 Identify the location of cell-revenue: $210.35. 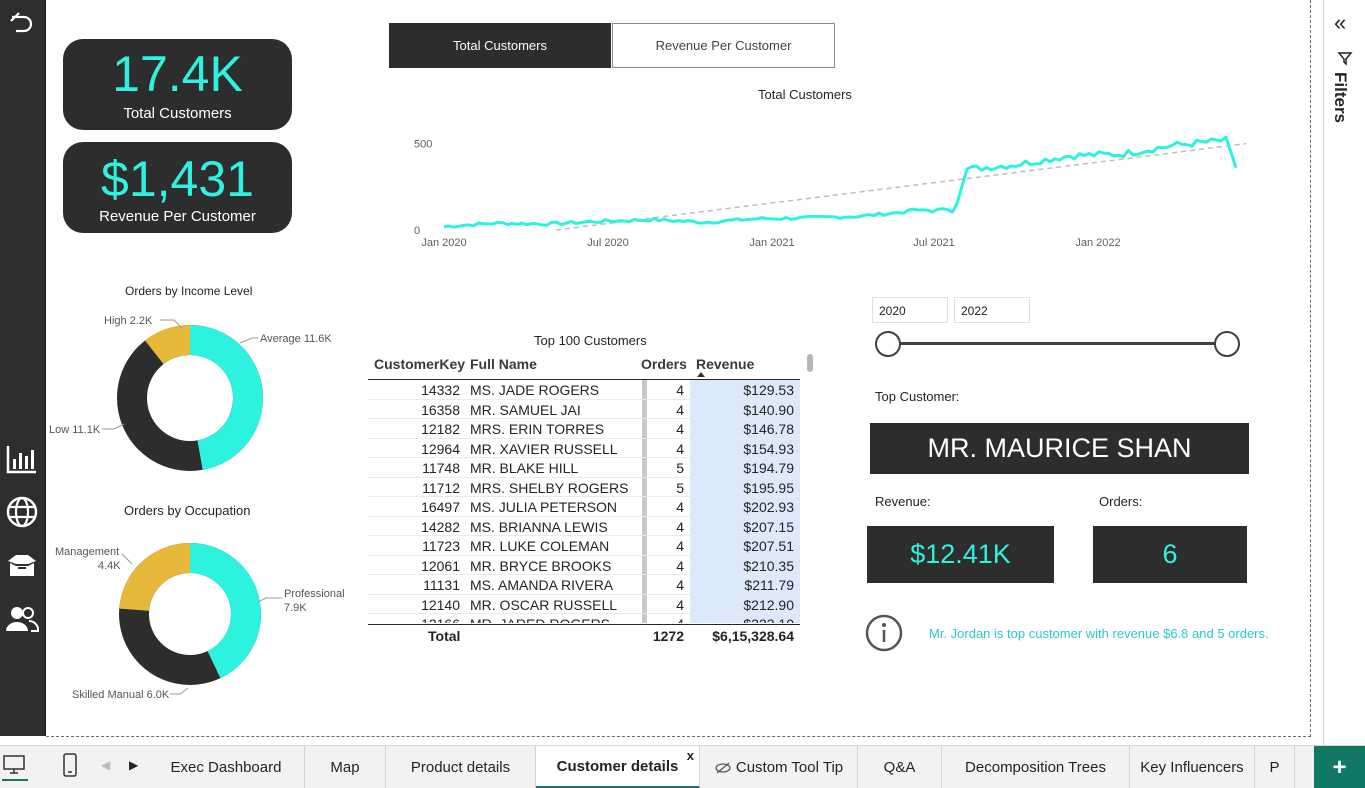
(768, 565).